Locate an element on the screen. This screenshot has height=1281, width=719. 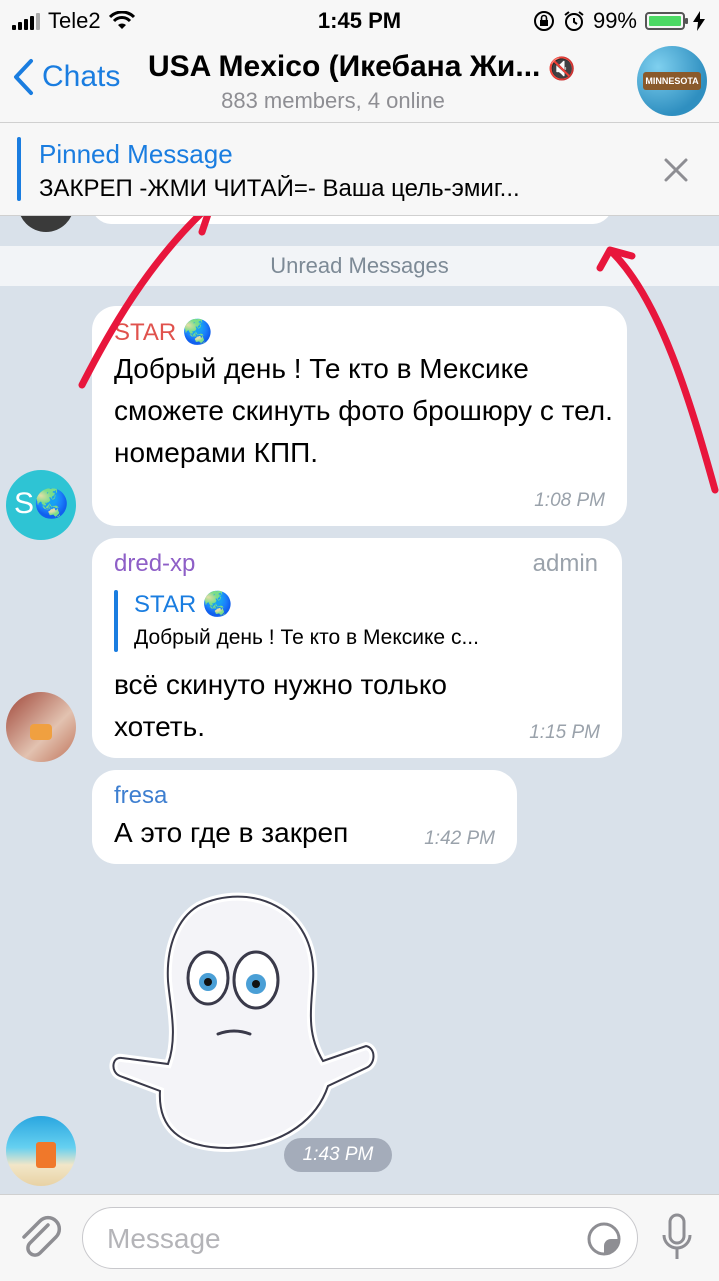
chat-subtitle: 883 members, 4 online is located at coordinates (333, 100).